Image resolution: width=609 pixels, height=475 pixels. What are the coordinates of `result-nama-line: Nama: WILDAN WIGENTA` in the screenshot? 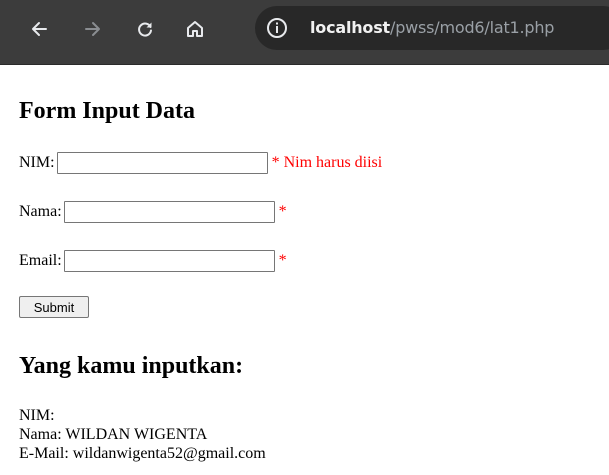 It's located at (113, 434).